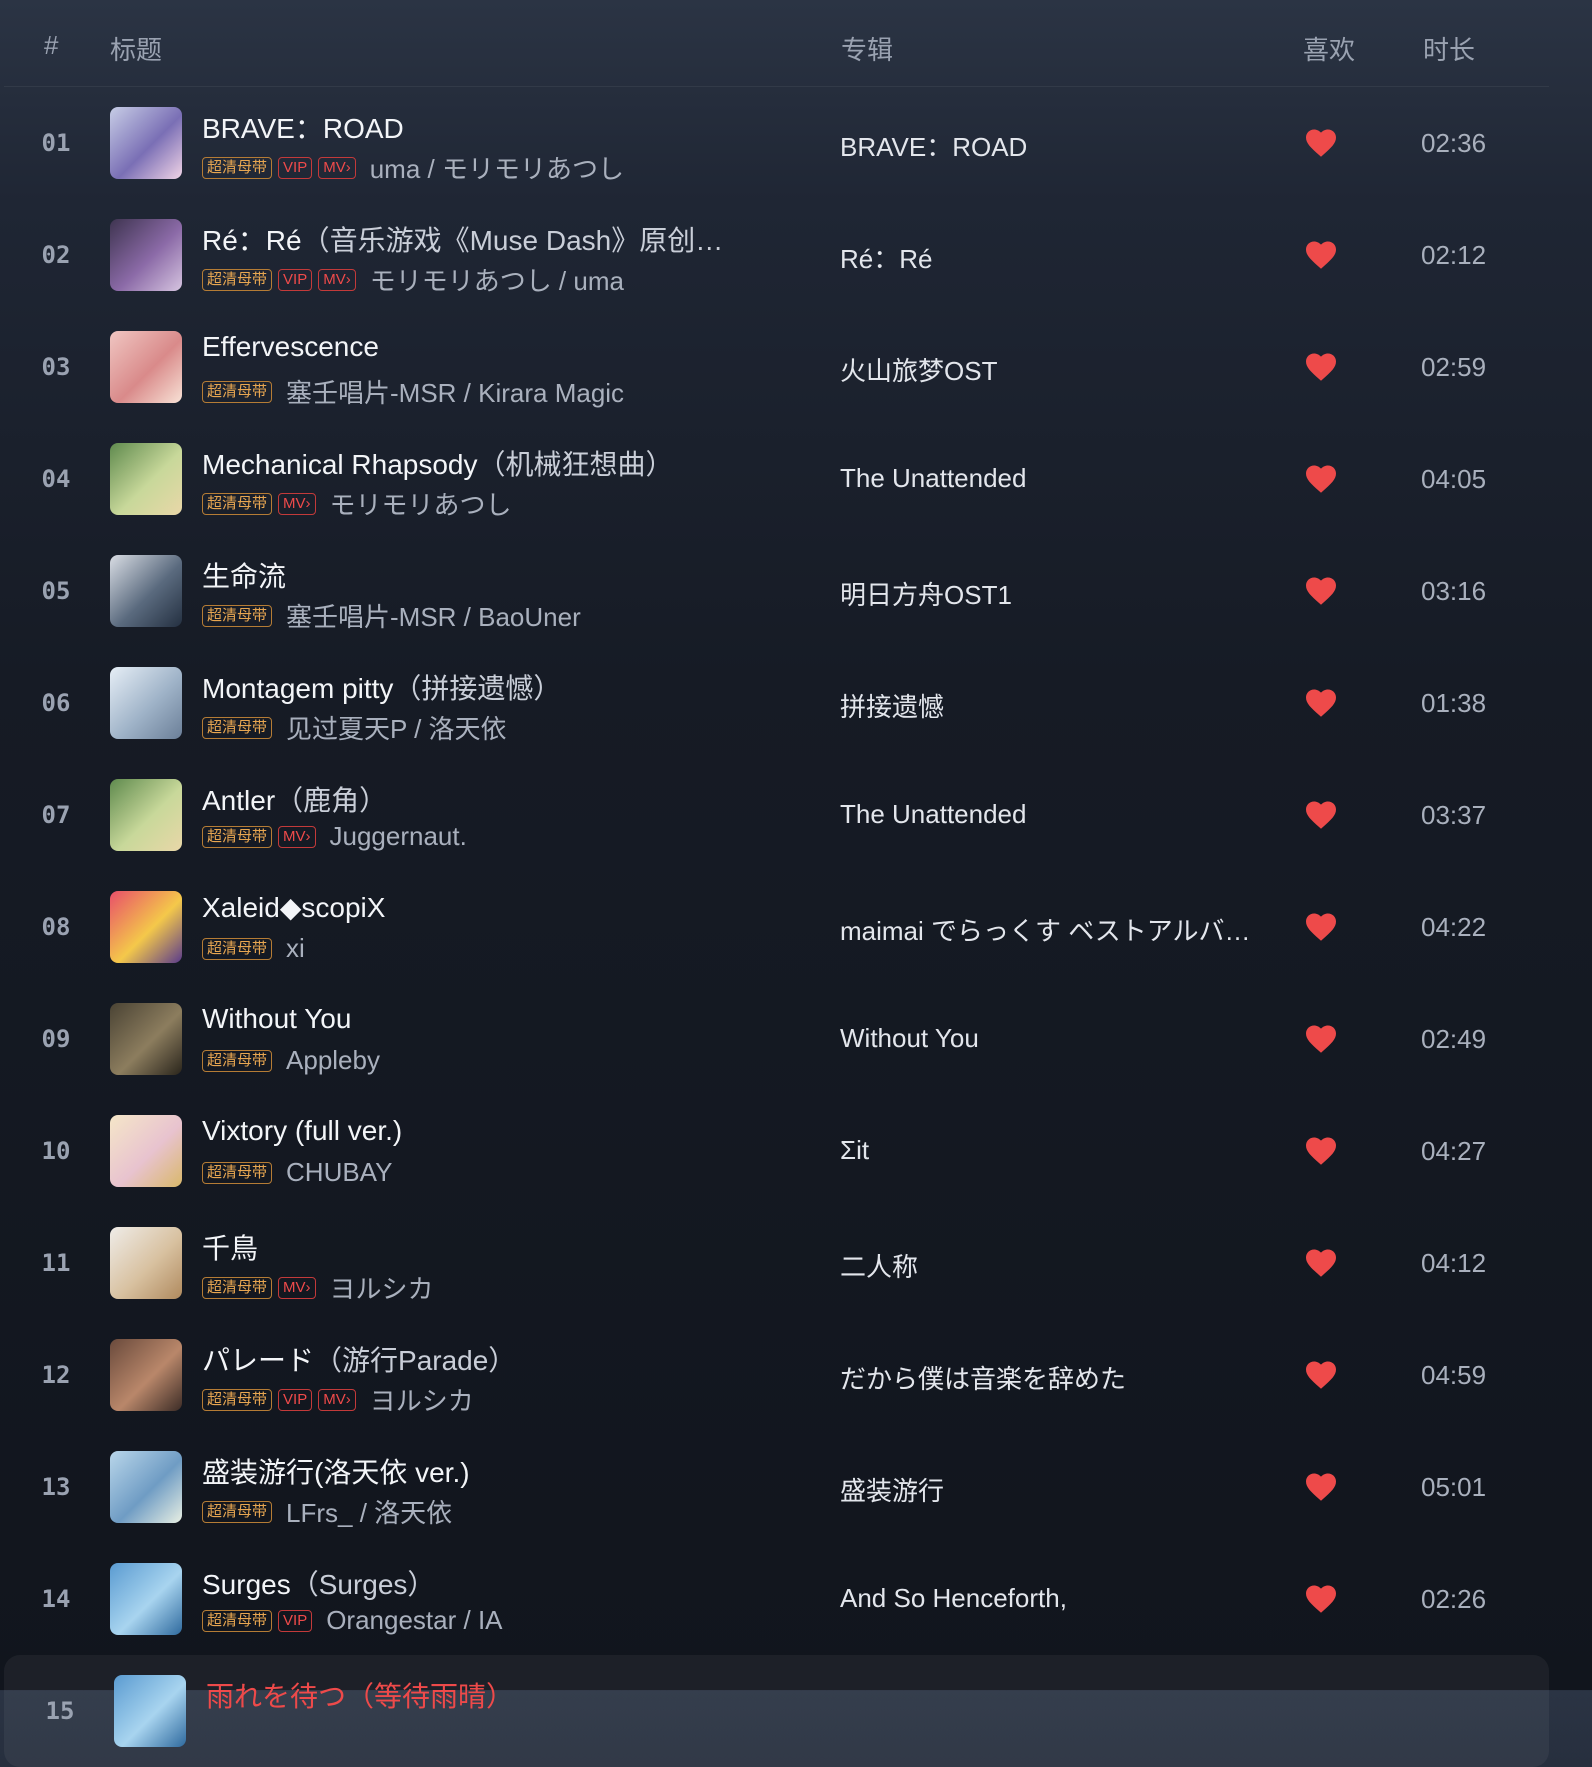 This screenshot has height=1767, width=1592. Describe the element at coordinates (381, 687) in the screenshot. I see `track-title: Montagem pitty（拼接遗憾）` at that location.